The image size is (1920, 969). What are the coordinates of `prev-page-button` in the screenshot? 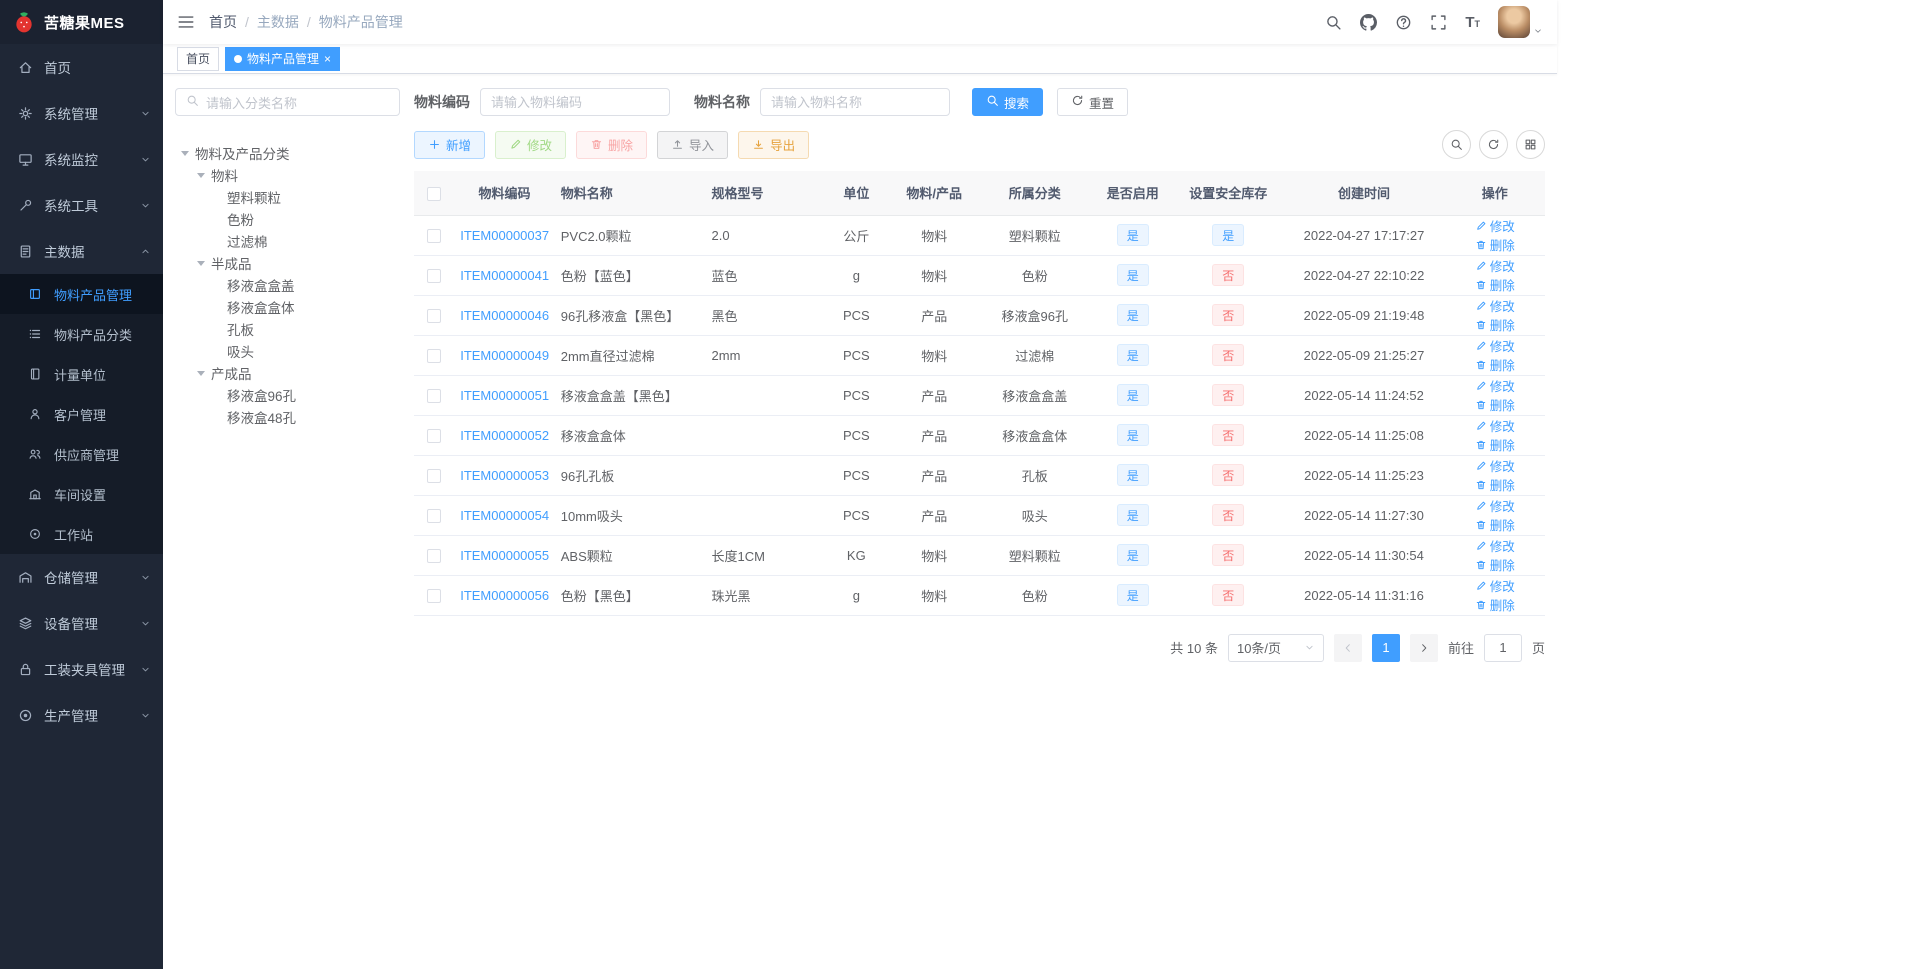 It's located at (1347, 647).